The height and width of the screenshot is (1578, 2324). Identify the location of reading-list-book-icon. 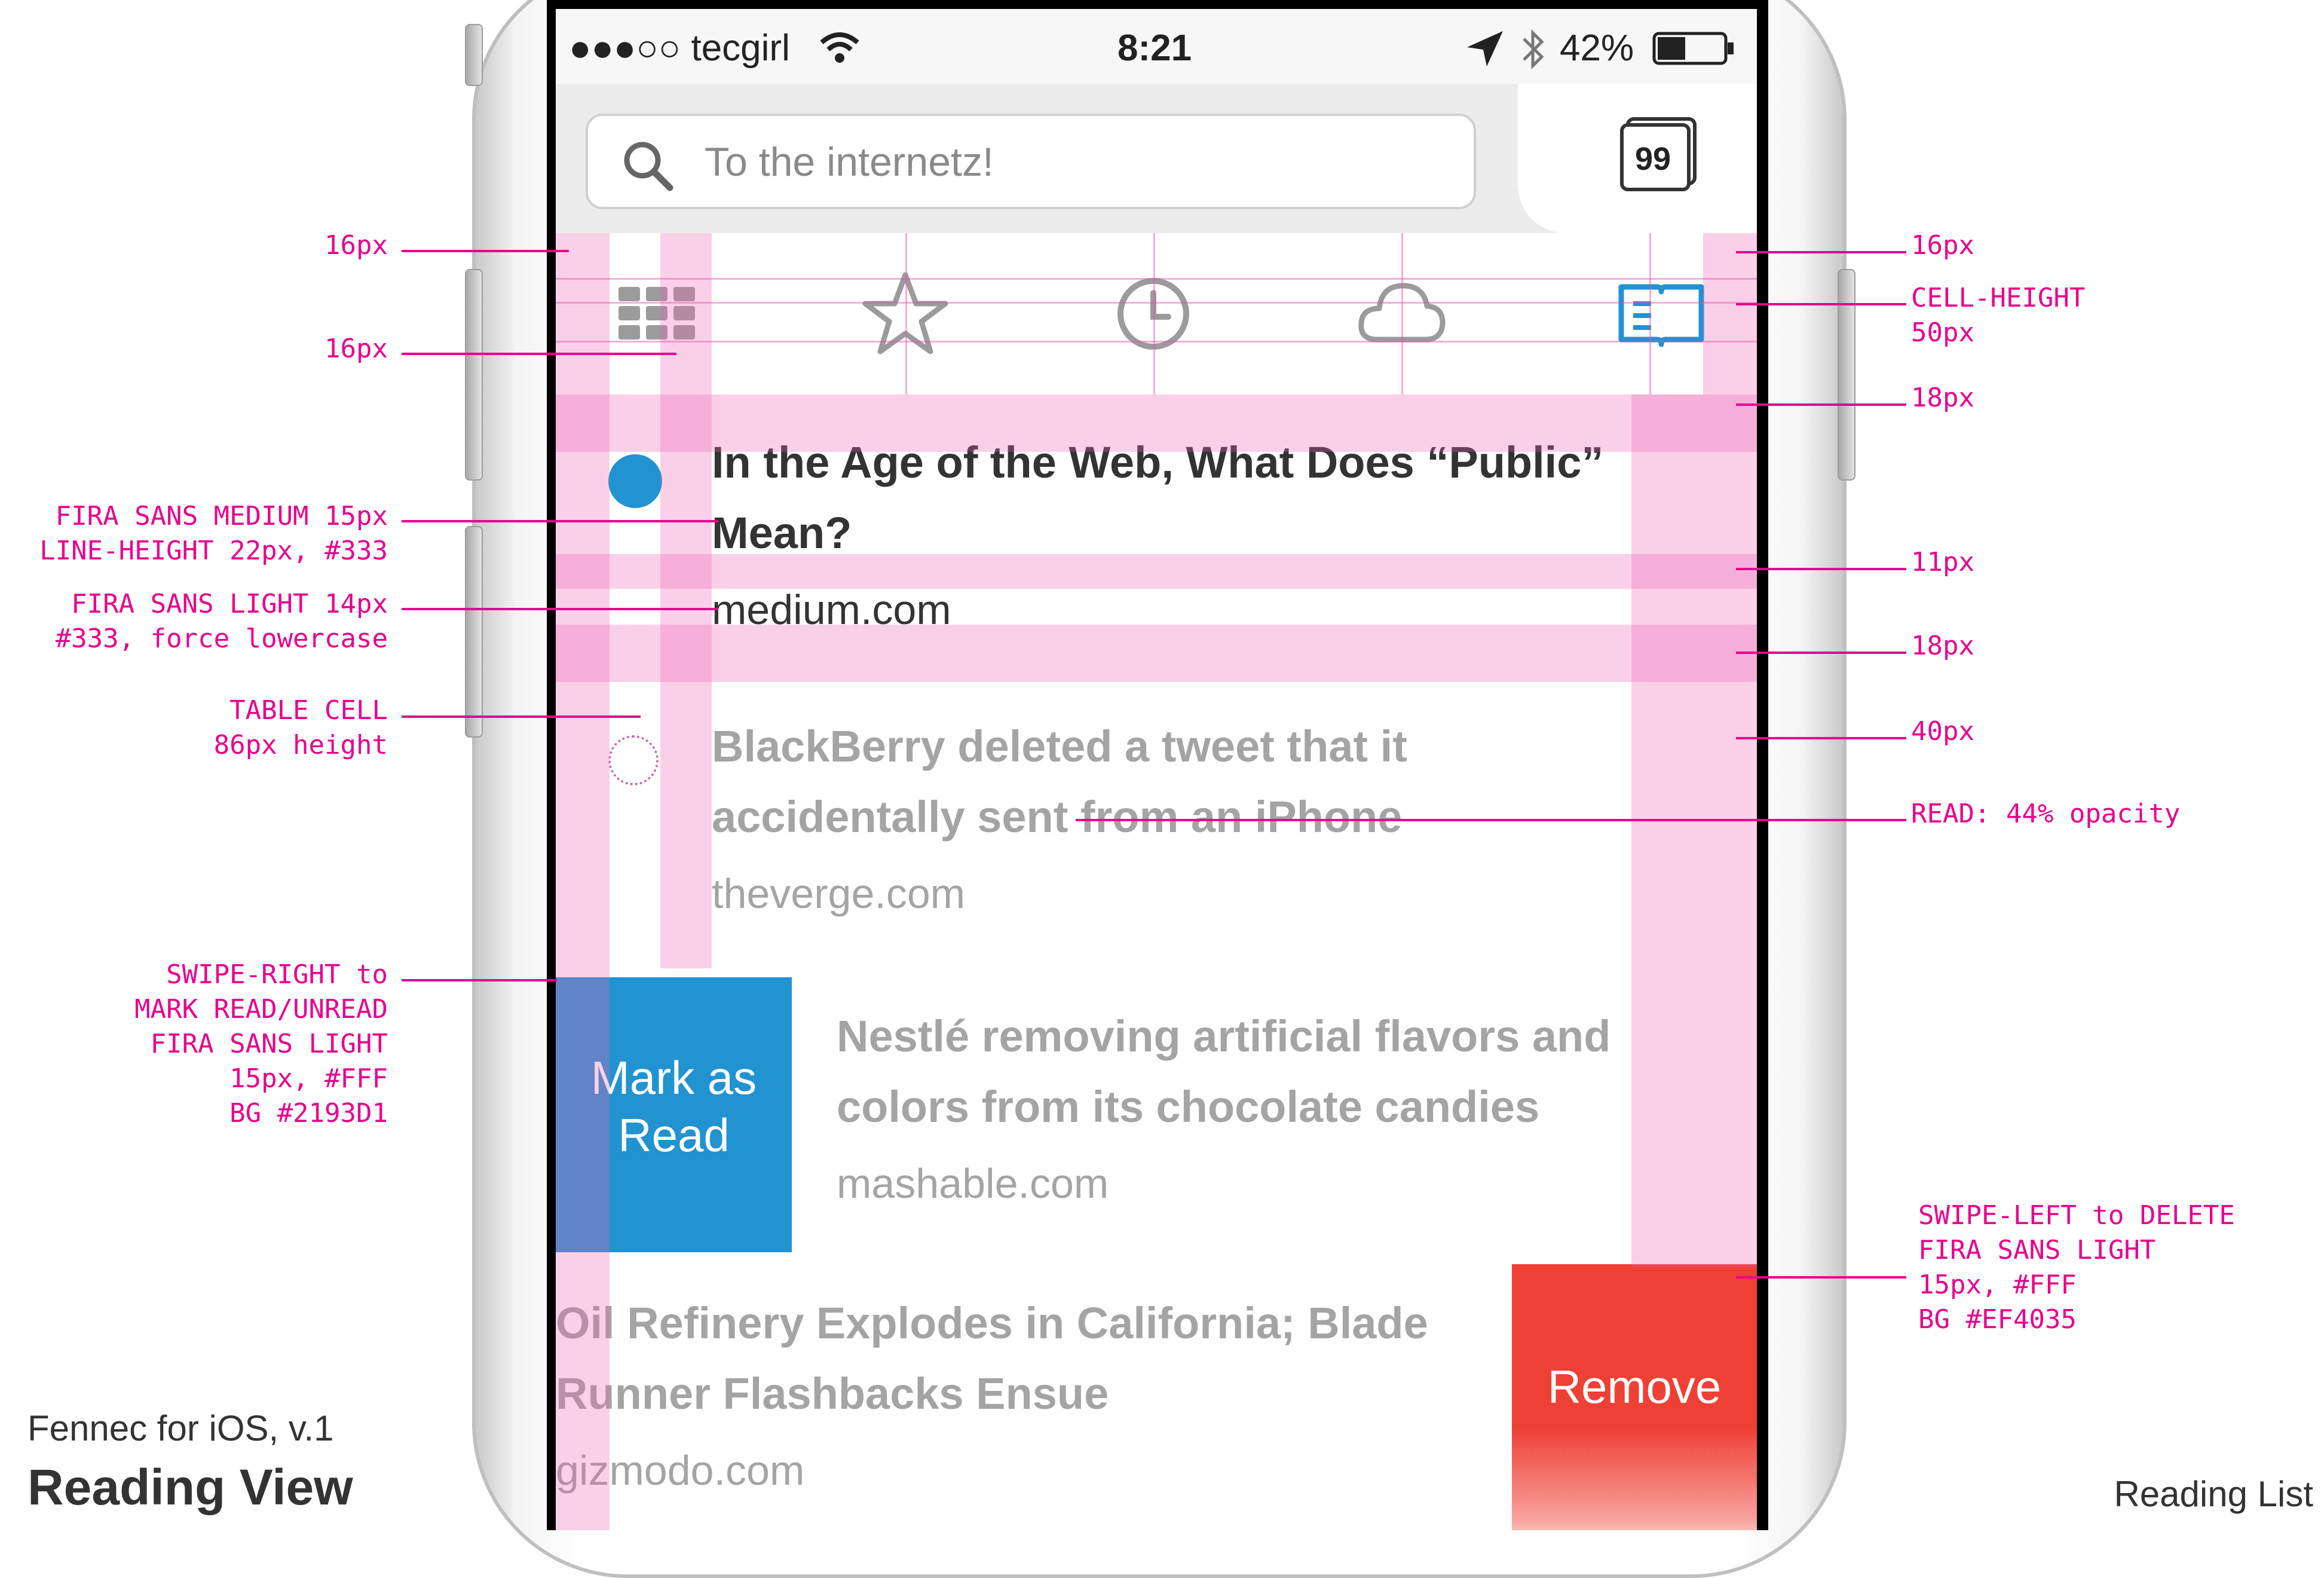
(1661, 314).